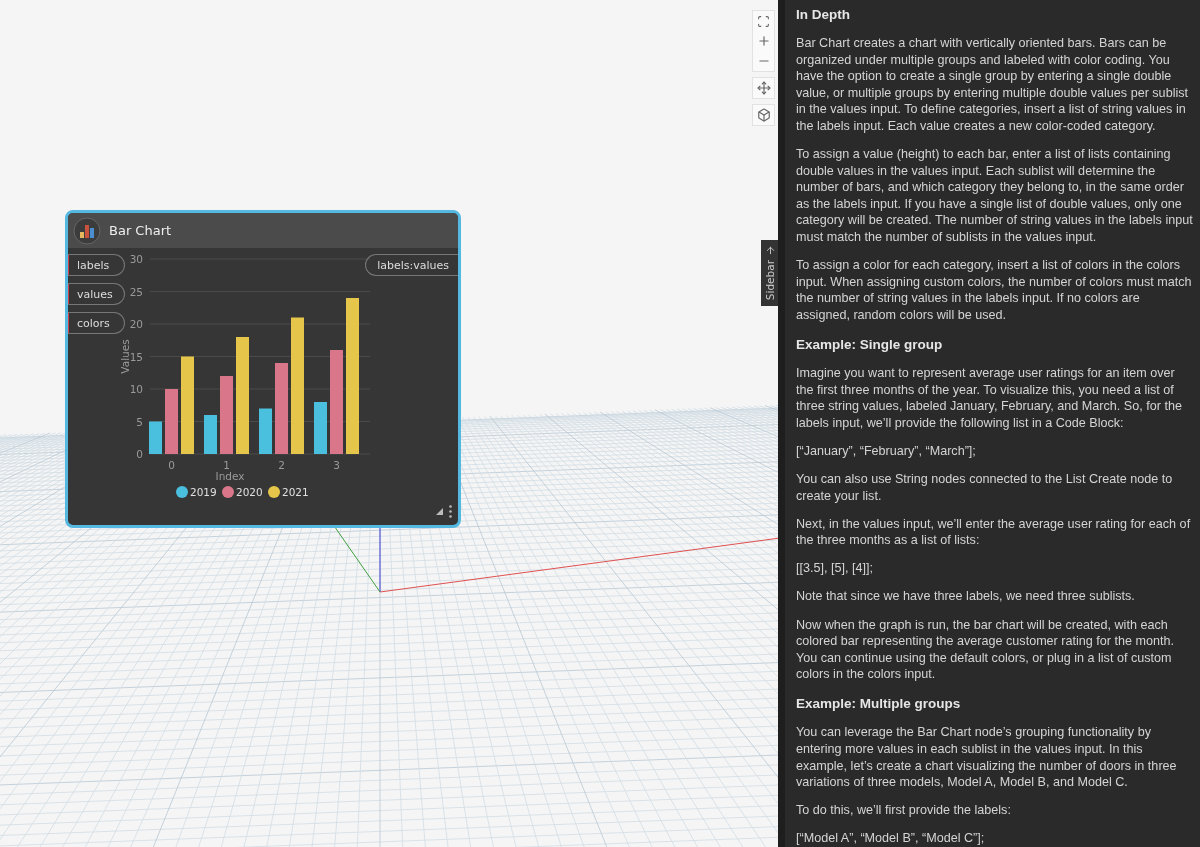 The height and width of the screenshot is (847, 1200). I want to click on x-tick-label: 2, so click(281, 465).